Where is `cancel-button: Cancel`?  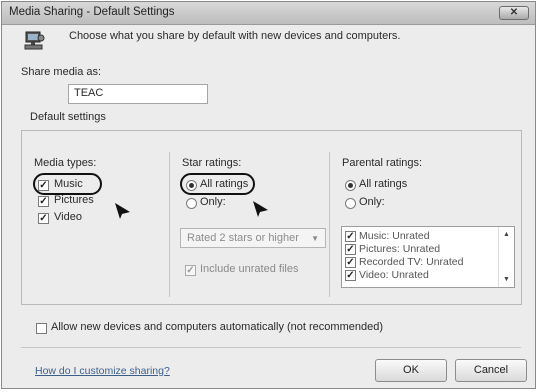
cancel-button: Cancel is located at coordinates (491, 370).